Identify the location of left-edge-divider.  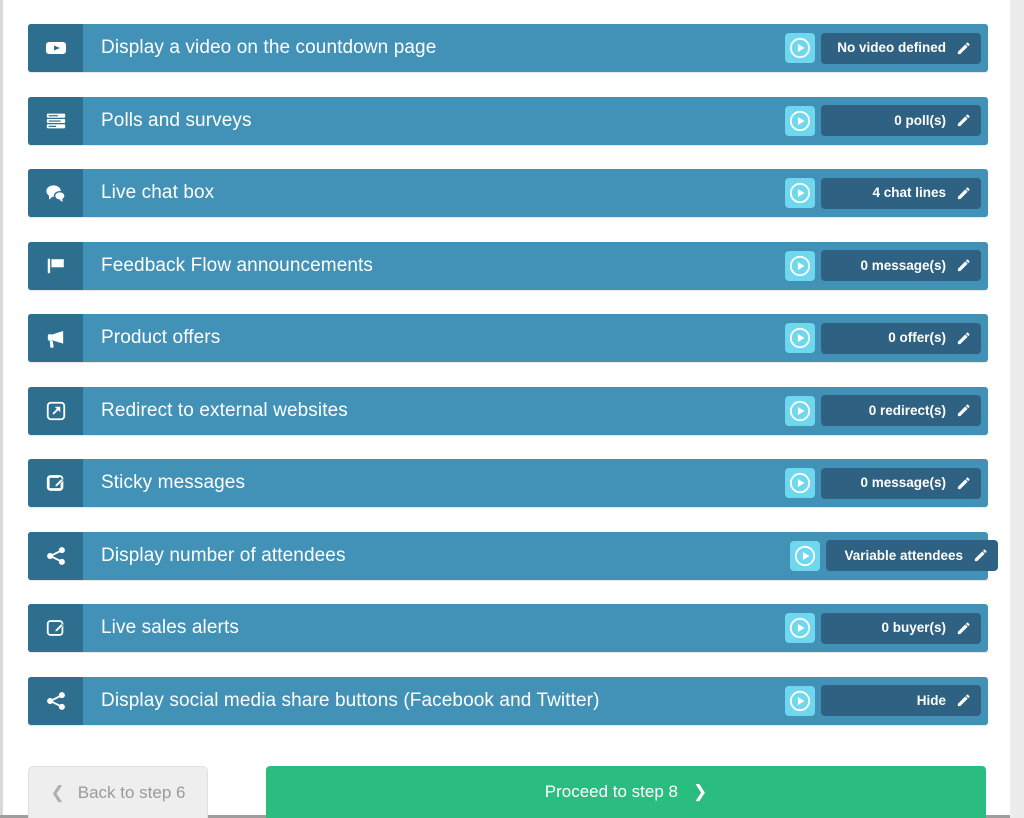
(1, 409).